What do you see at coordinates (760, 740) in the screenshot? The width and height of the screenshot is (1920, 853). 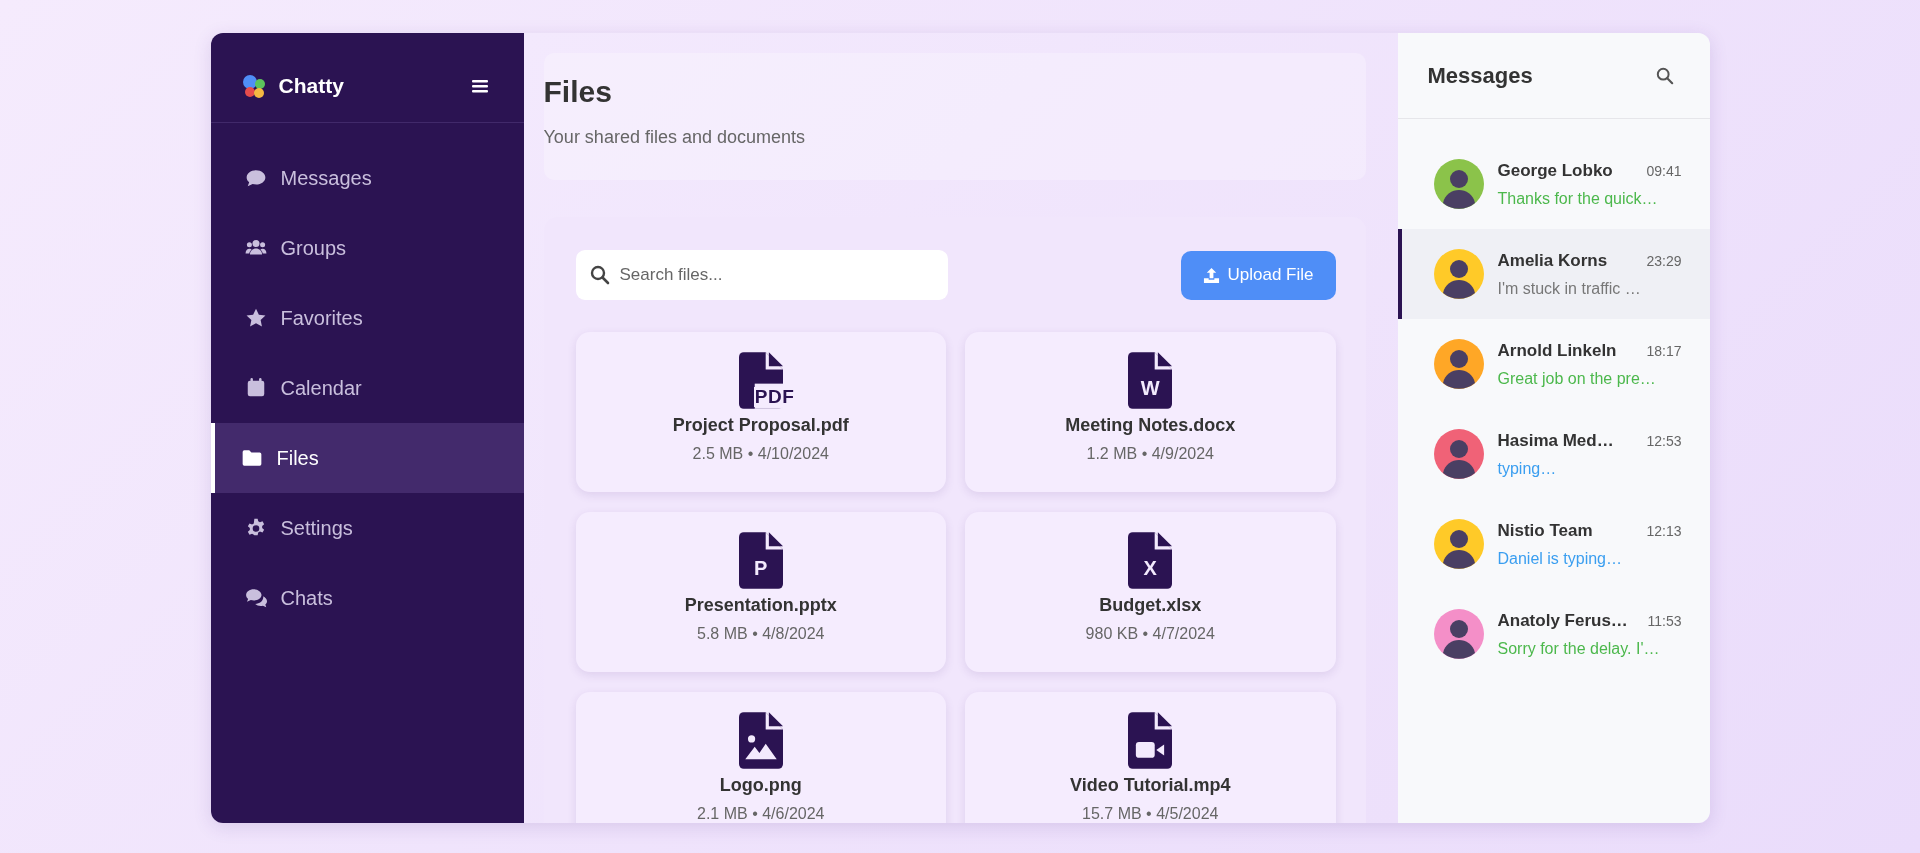 I see `image-file-icon` at bounding box center [760, 740].